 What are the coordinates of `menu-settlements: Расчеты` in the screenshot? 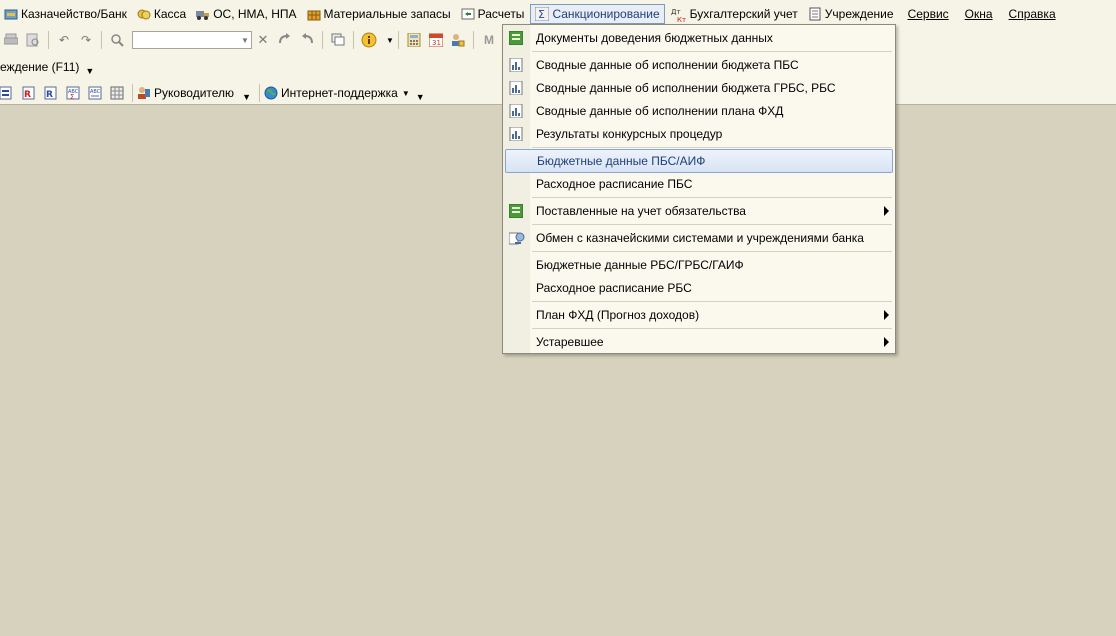 It's located at (493, 14).